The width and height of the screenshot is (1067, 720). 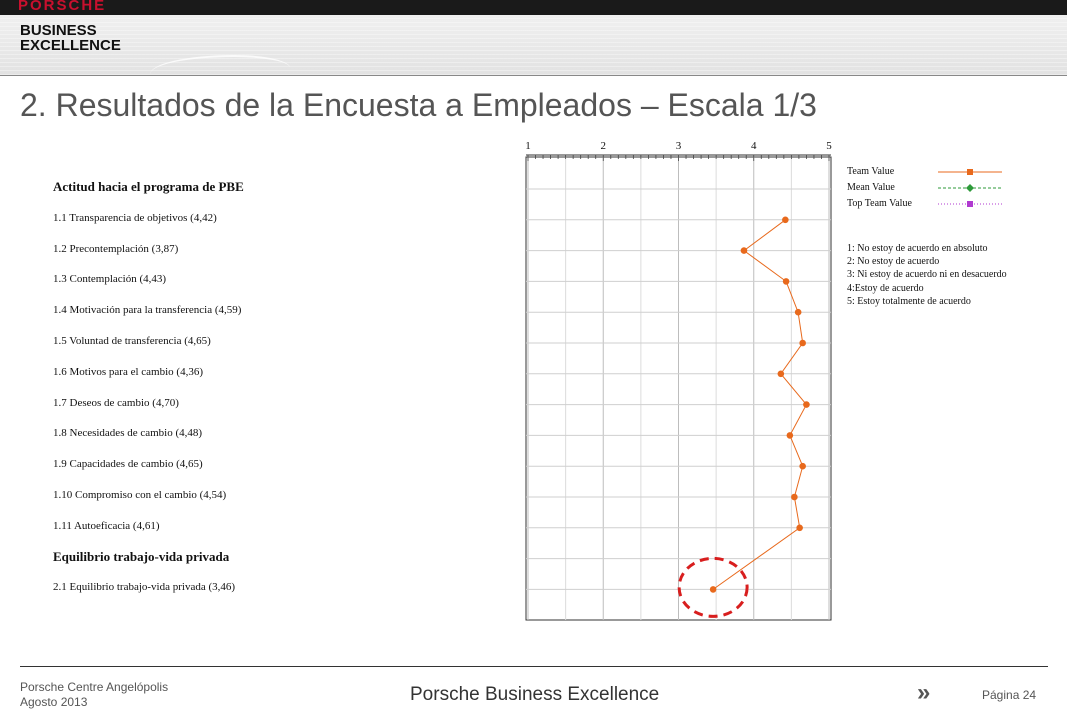 I want to click on footer-rule, so click(x=534, y=666).